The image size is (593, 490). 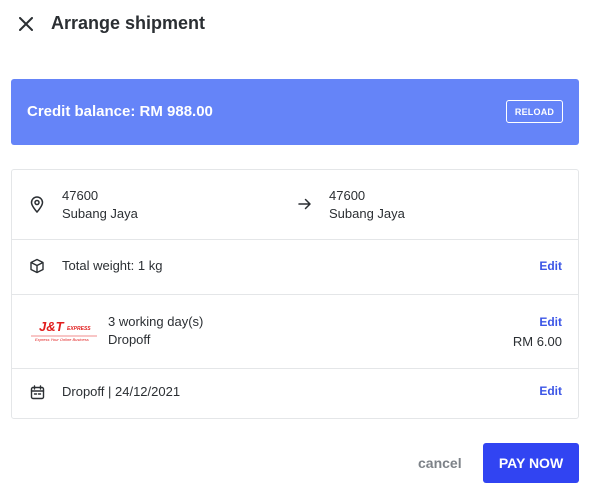 I want to click on dialog-header: Arrange shipment, so click(x=296, y=25).